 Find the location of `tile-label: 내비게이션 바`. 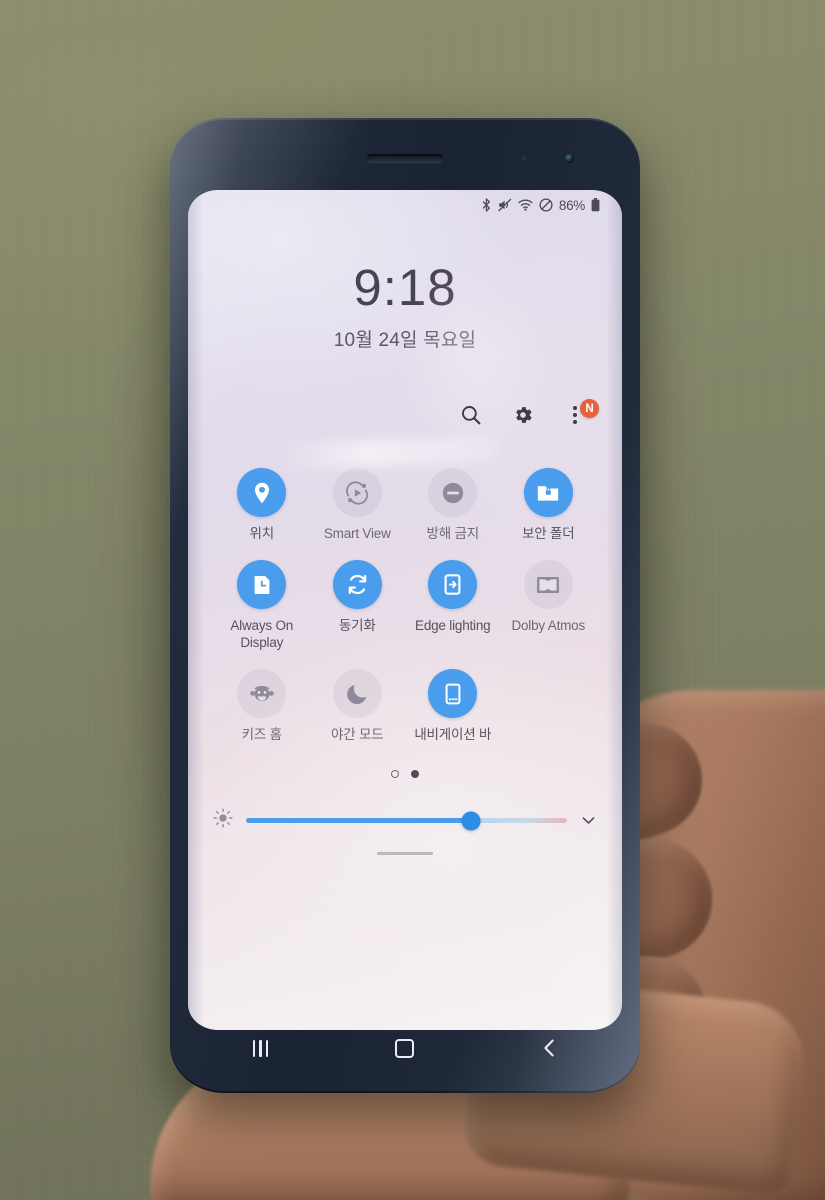

tile-label: 내비게이션 바 is located at coordinates (453, 735).